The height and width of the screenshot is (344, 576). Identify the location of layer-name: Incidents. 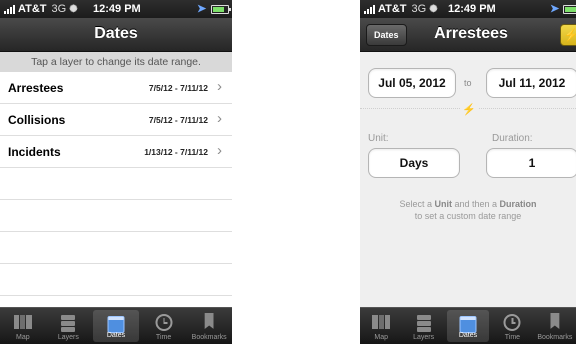
(34, 152).